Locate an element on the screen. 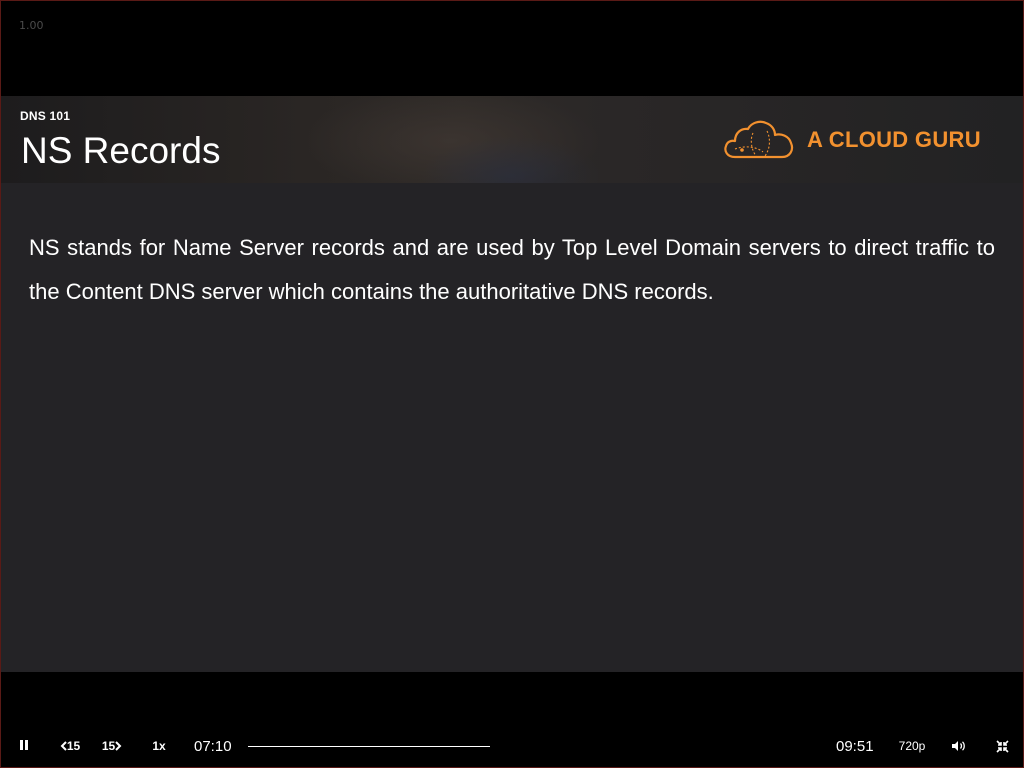  volume-icon is located at coordinates (958, 746).